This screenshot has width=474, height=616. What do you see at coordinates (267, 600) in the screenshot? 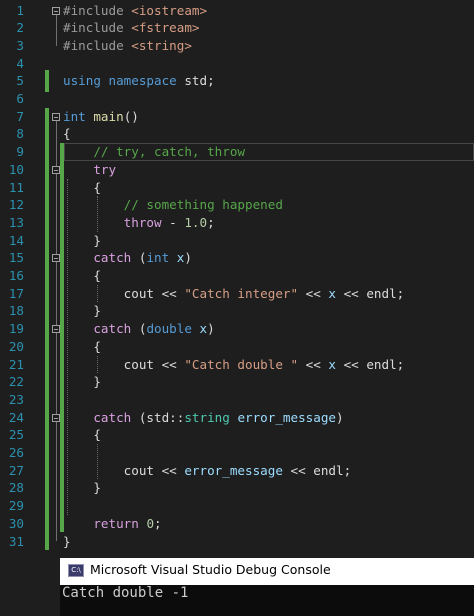
I see `console-window: Catch double -1` at bounding box center [267, 600].